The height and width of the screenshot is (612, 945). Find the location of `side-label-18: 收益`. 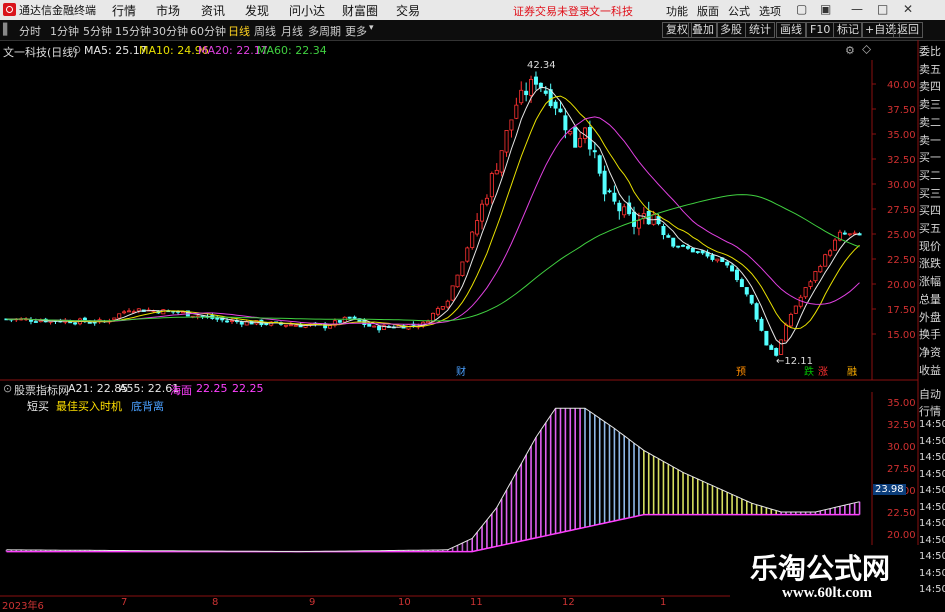

side-label-18: 收益 is located at coordinates (932, 370).